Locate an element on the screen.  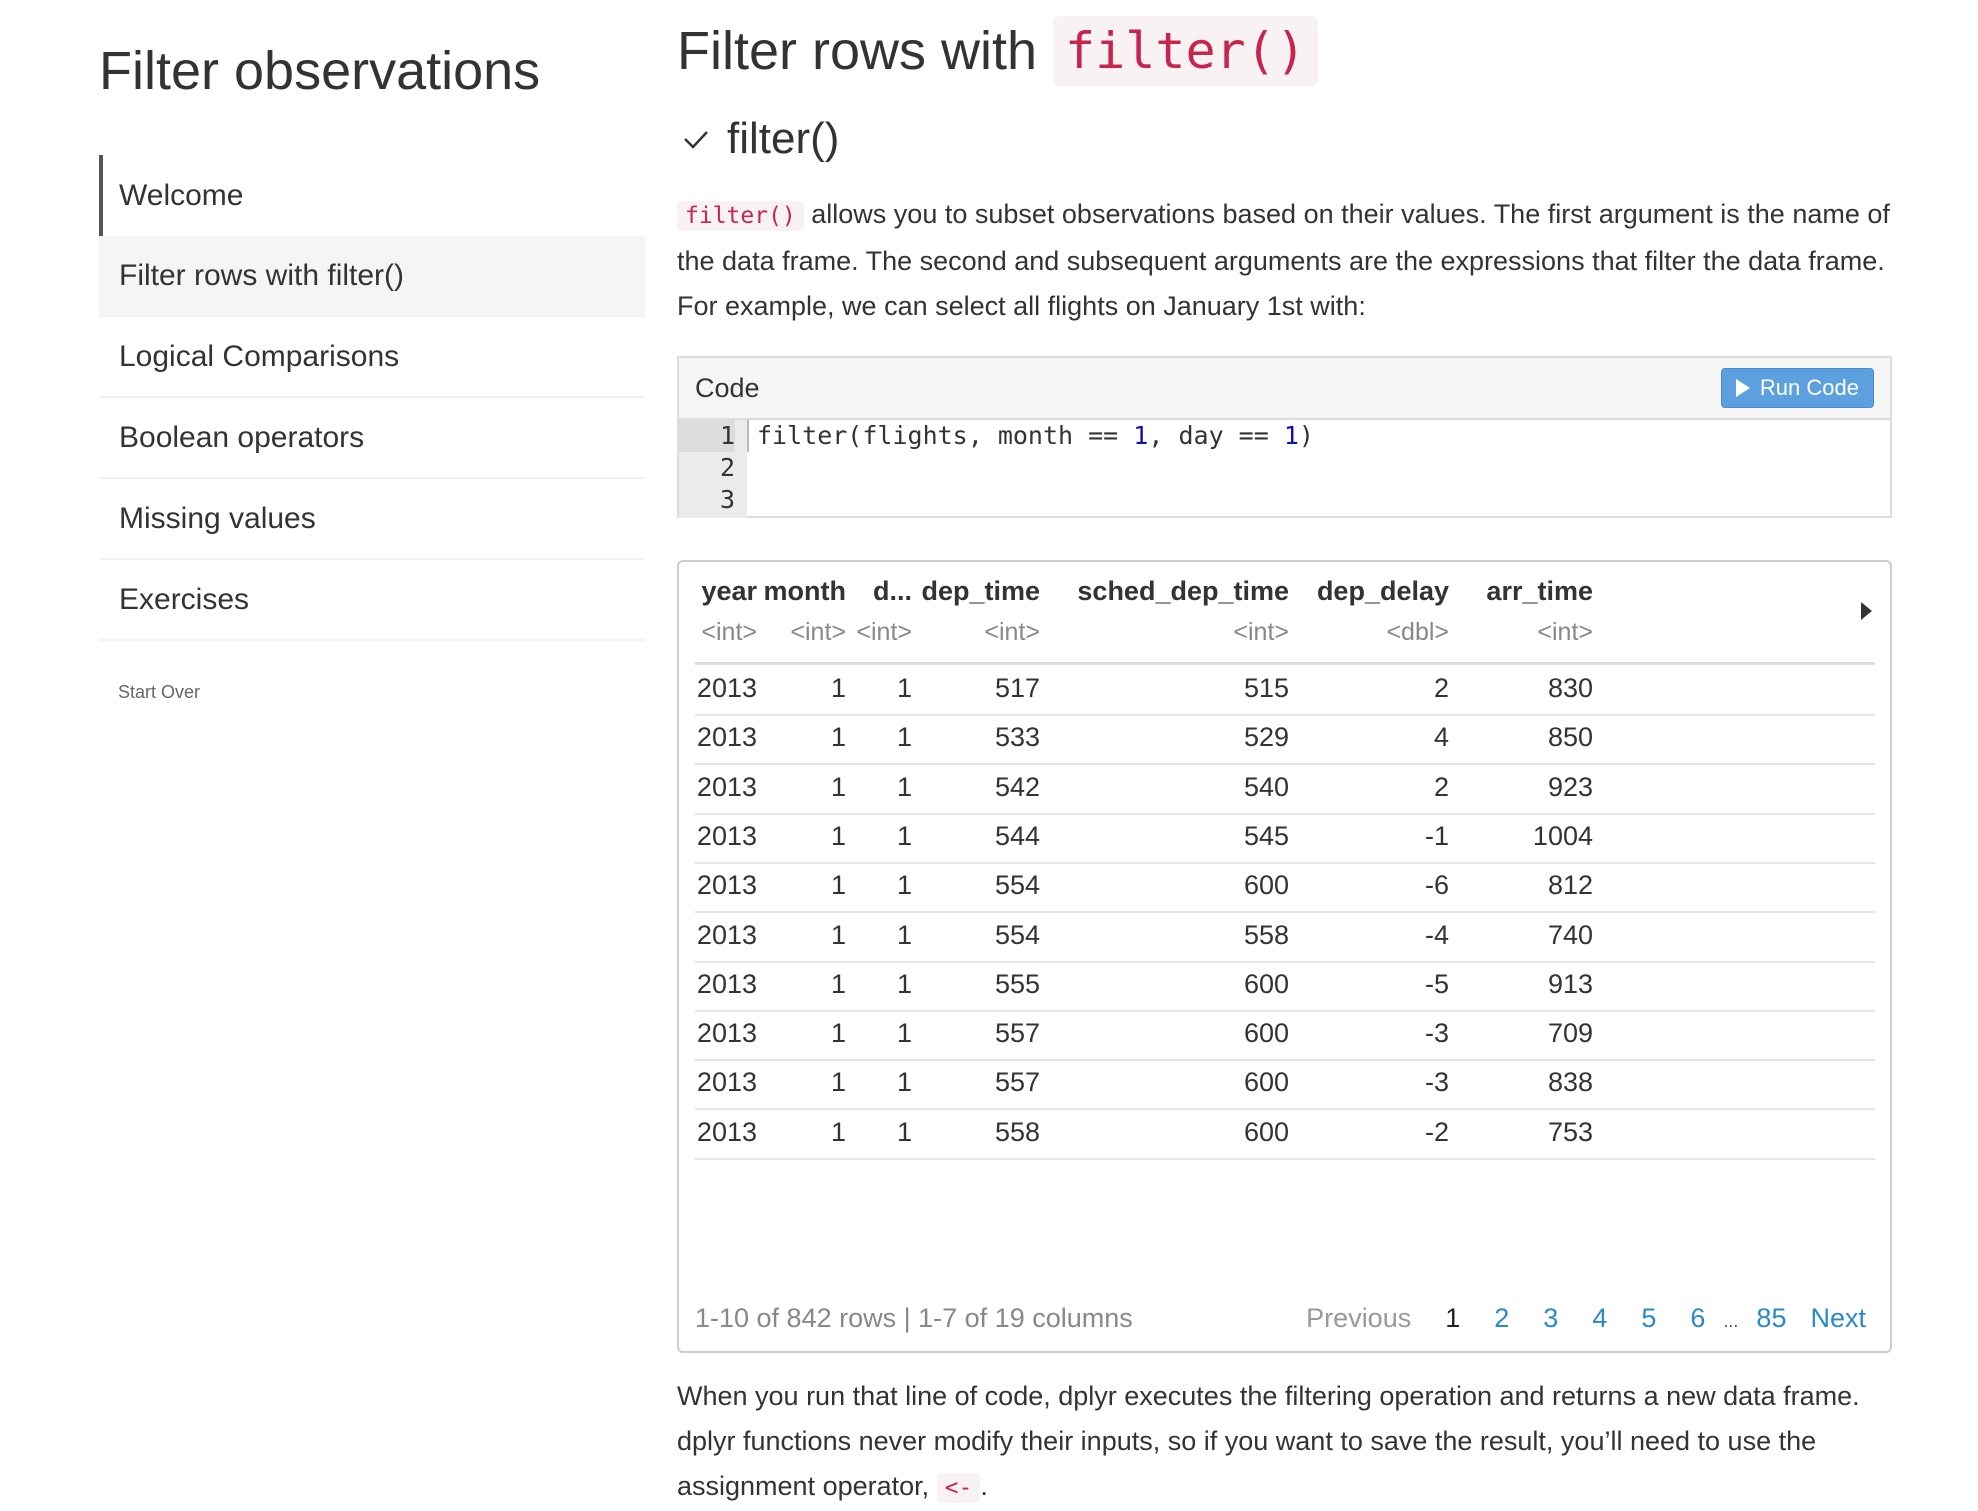
column-header: arr_time is located at coordinates (1539, 591).